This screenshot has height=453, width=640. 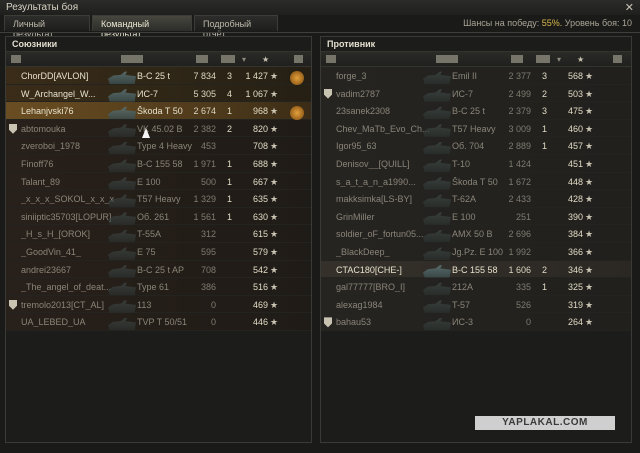 What do you see at coordinates (158, 181) in the screenshot?
I see `player-row: Talant_89 E 100 500 1 667 ★` at bounding box center [158, 181].